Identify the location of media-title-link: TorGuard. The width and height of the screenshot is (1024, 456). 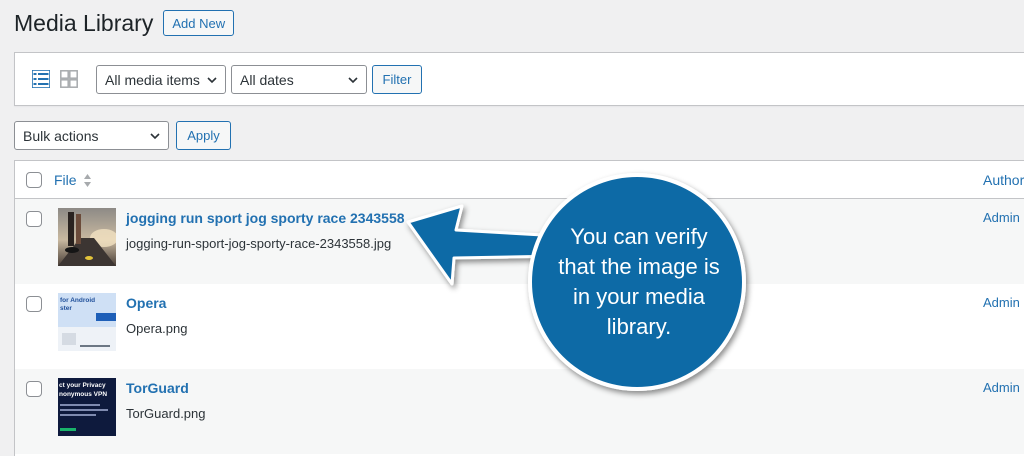
(157, 388).